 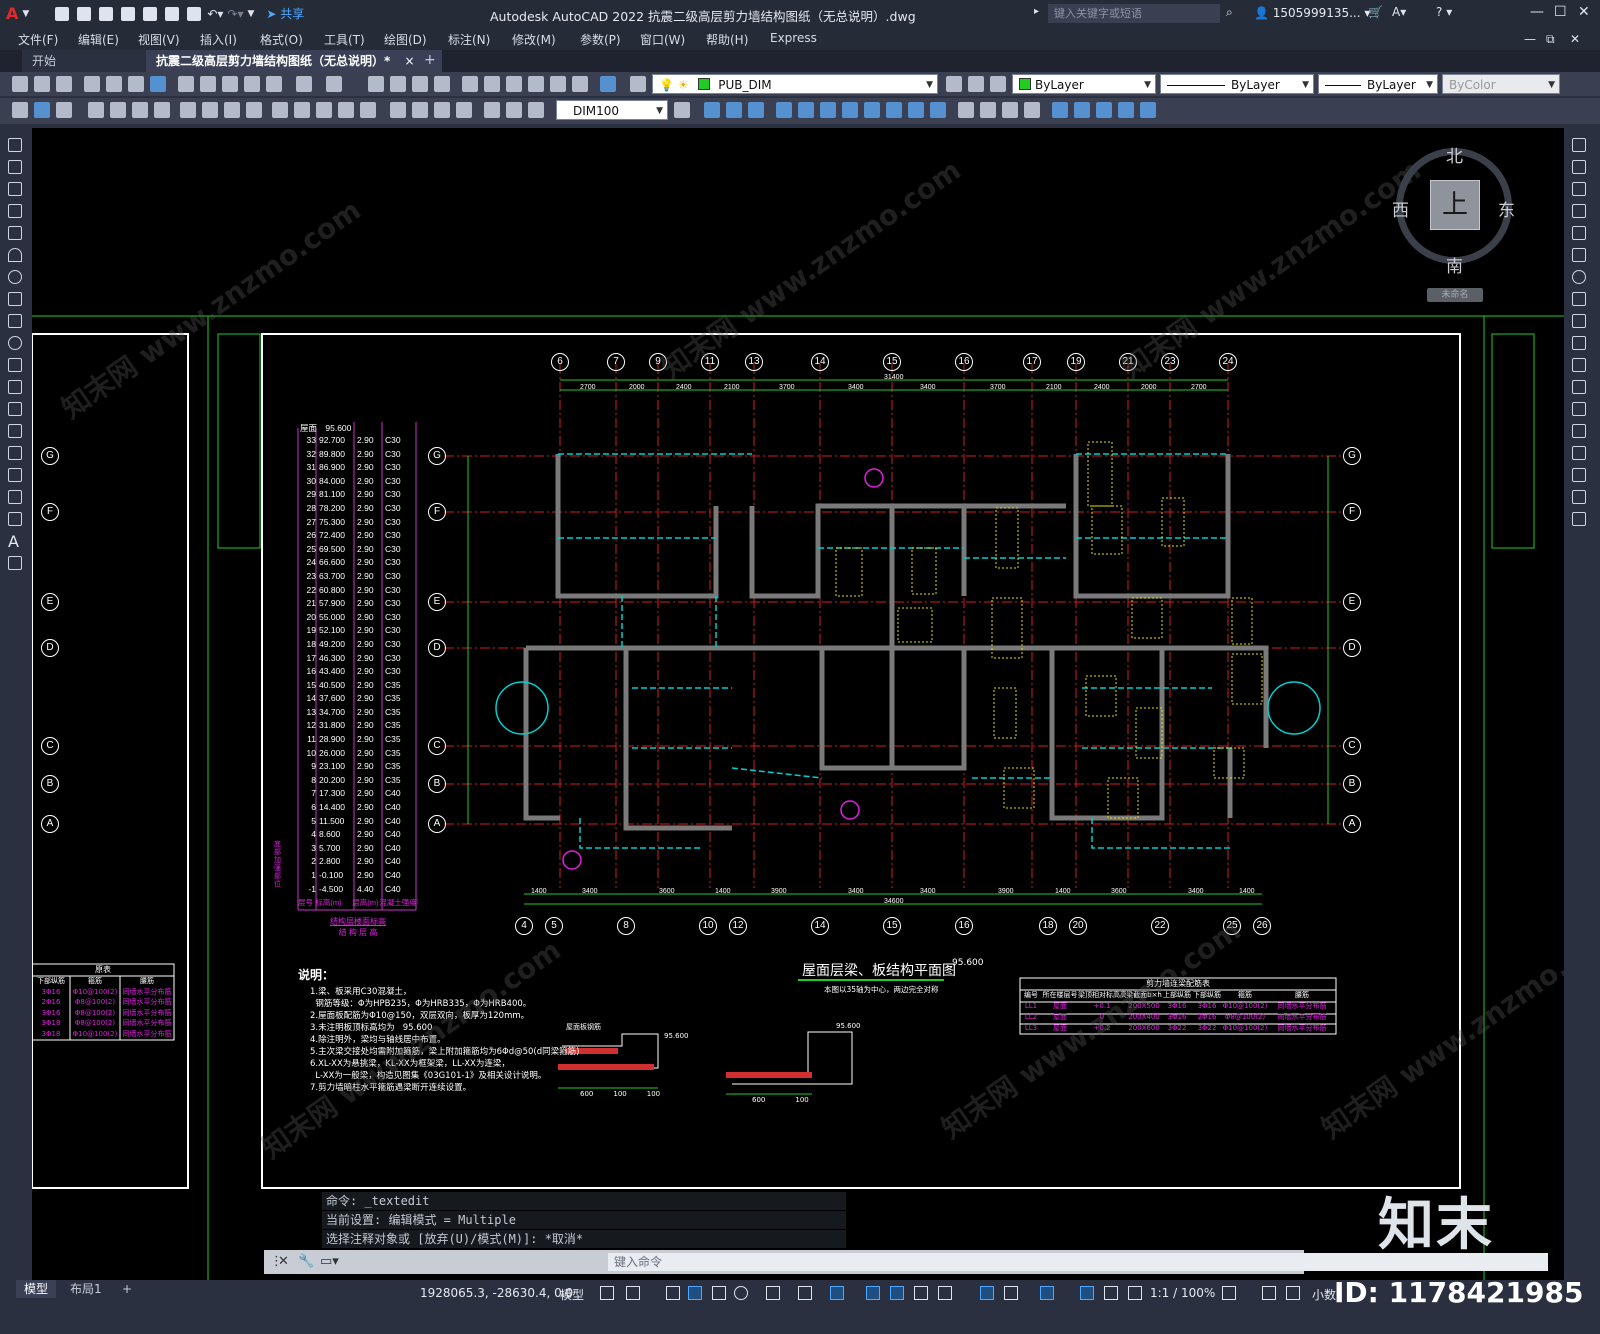 I want to click on help-button: ? ▾, so click(x=1444, y=12).